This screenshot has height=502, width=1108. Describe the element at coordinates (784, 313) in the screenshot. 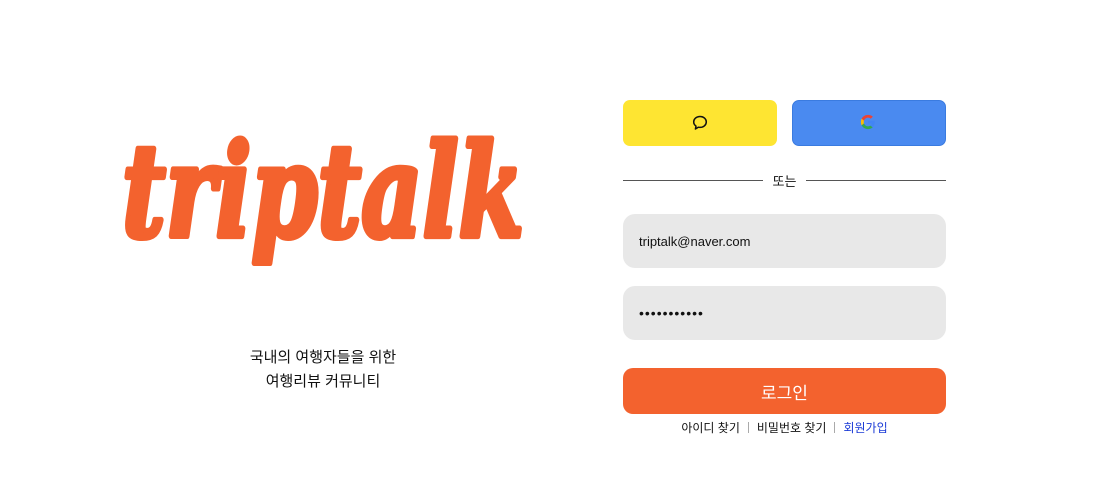

I see `password-input` at that location.